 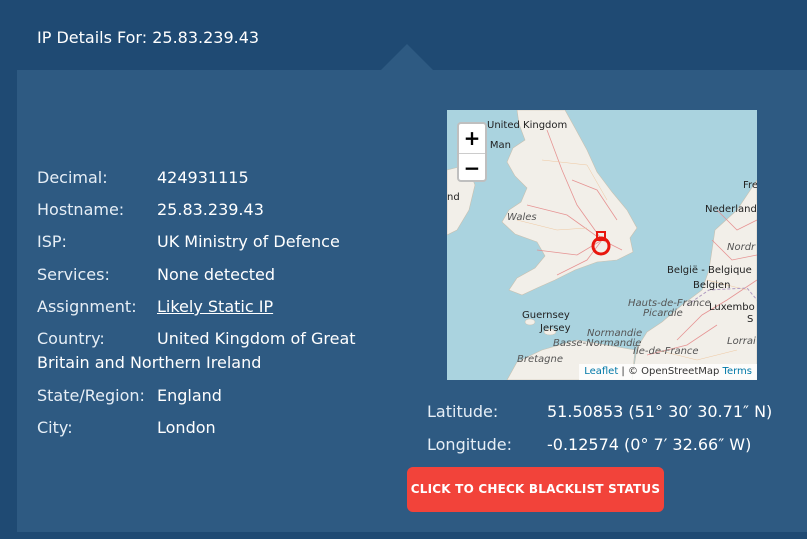 I want to click on detail-label: State/Region:, so click(x=91, y=395).